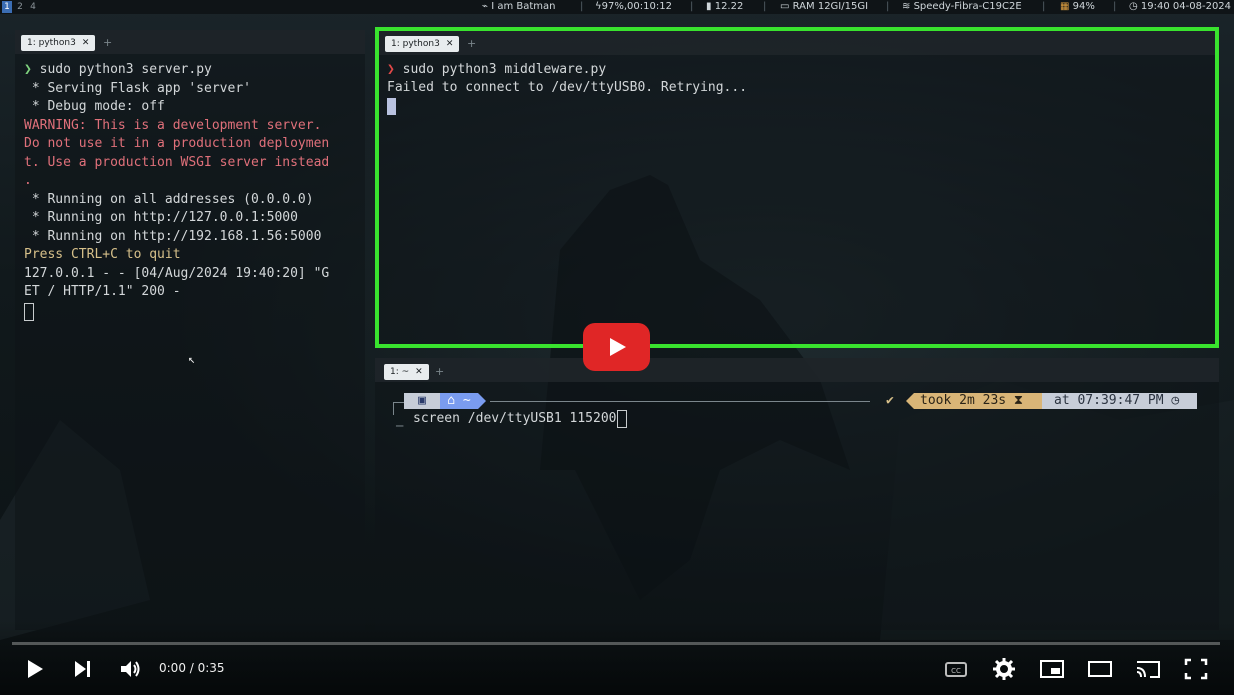  Describe the element at coordinates (890, 400) in the screenshot. I see `status-check: ✔` at that location.